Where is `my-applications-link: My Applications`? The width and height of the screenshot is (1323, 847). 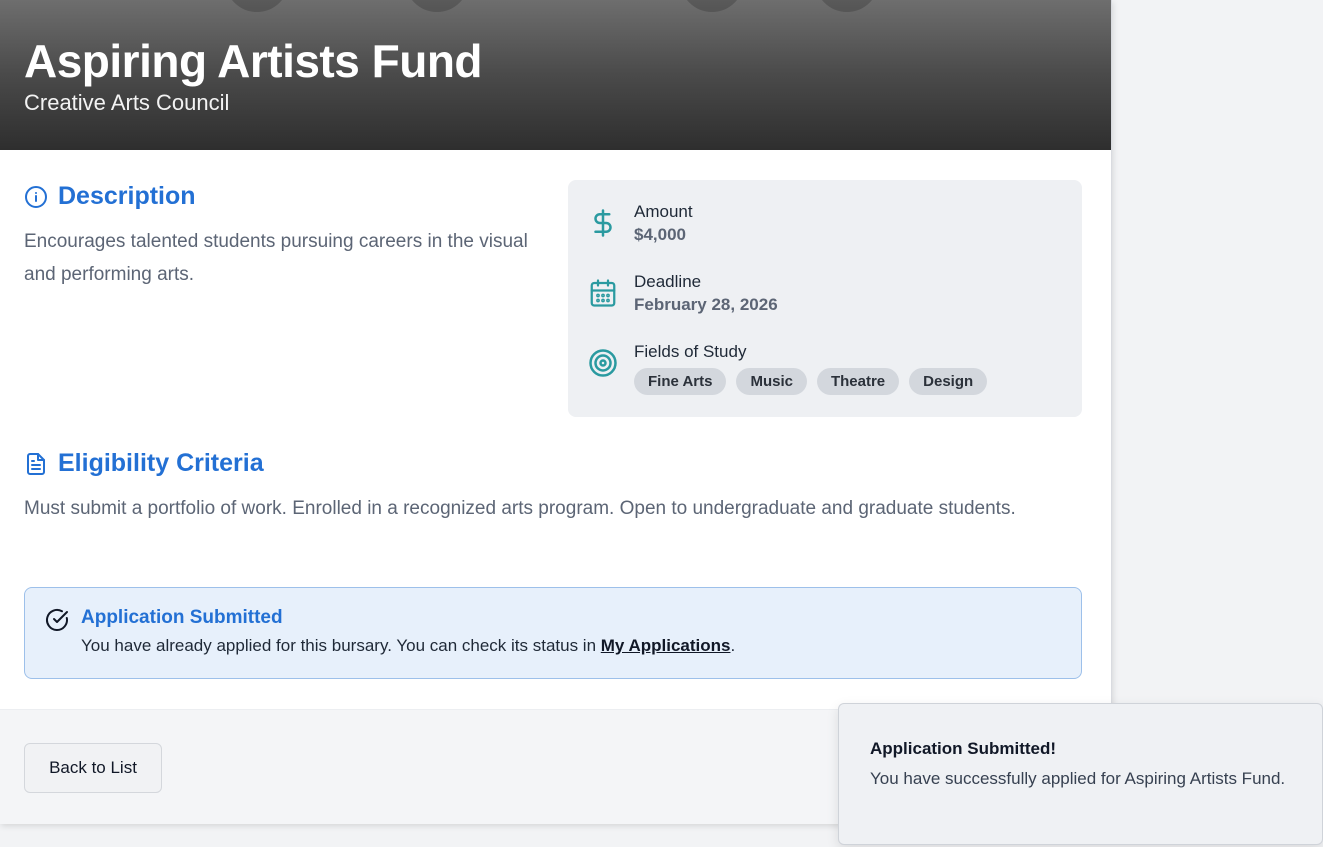
my-applications-link: My Applications is located at coordinates (666, 645).